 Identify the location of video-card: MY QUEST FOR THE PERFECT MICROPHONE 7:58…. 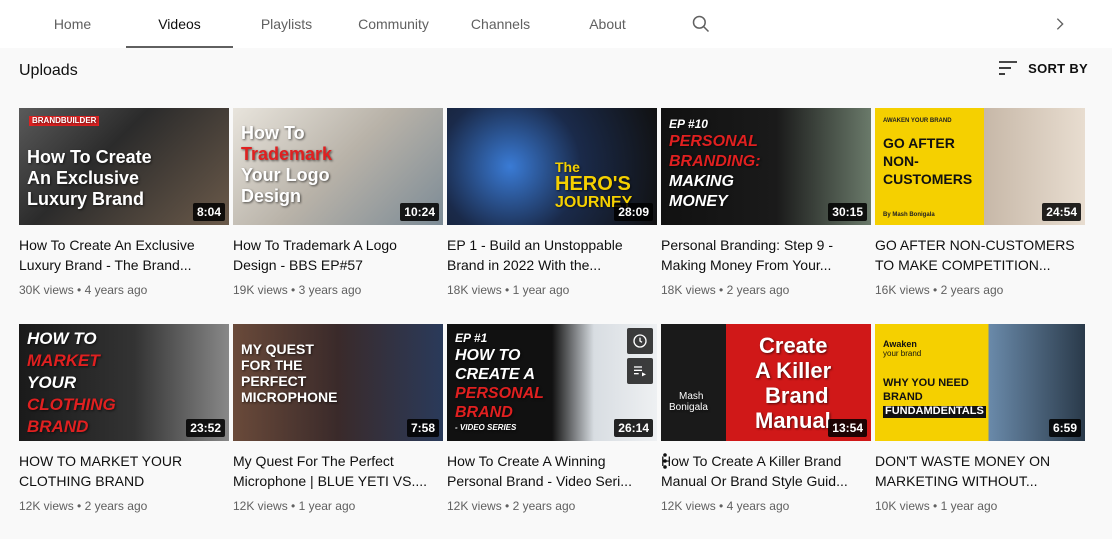
(338, 422).